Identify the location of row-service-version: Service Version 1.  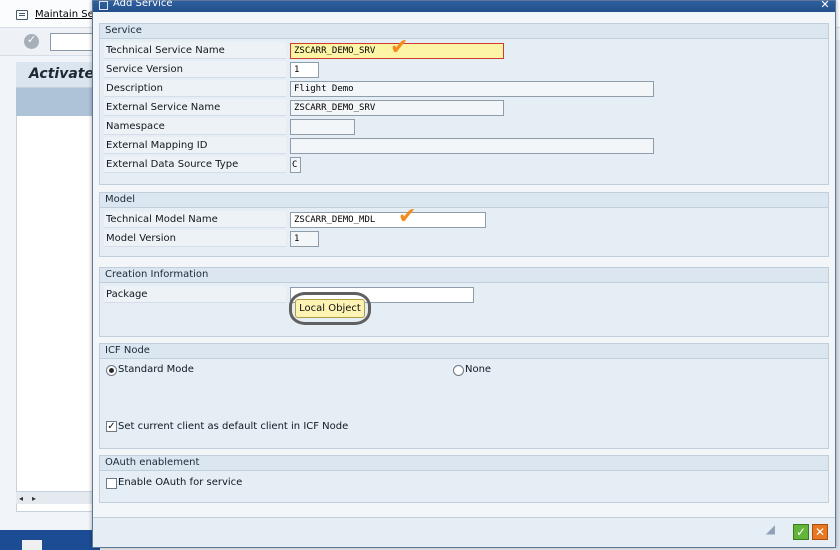
(404, 69).